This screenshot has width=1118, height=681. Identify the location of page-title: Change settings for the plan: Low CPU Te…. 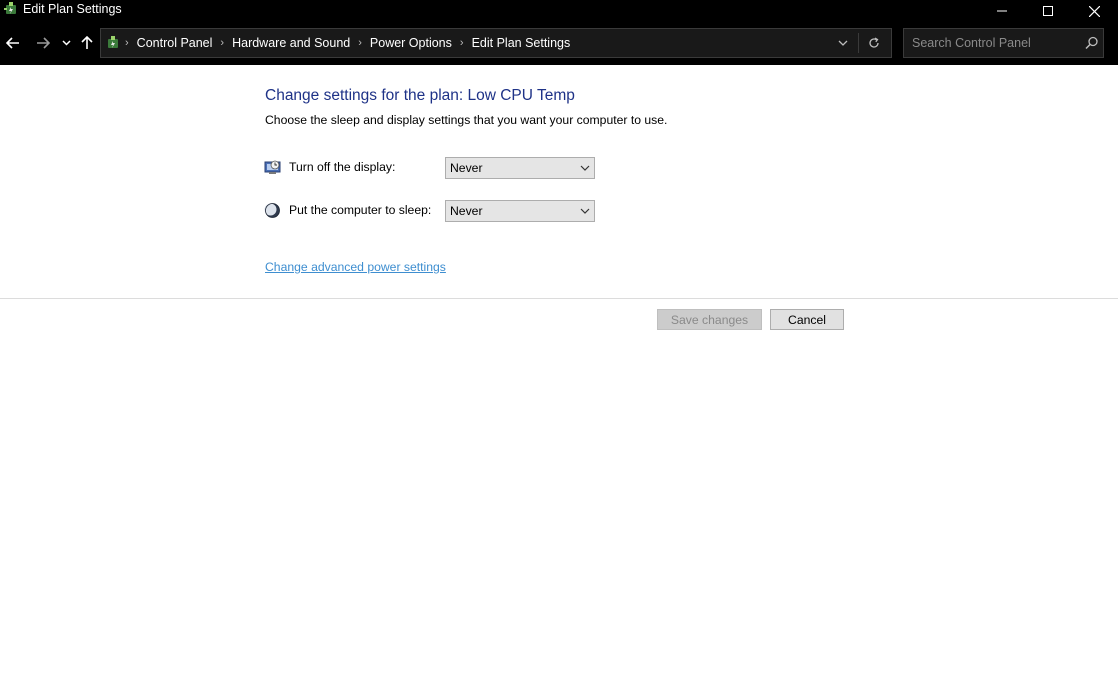
(420, 95).